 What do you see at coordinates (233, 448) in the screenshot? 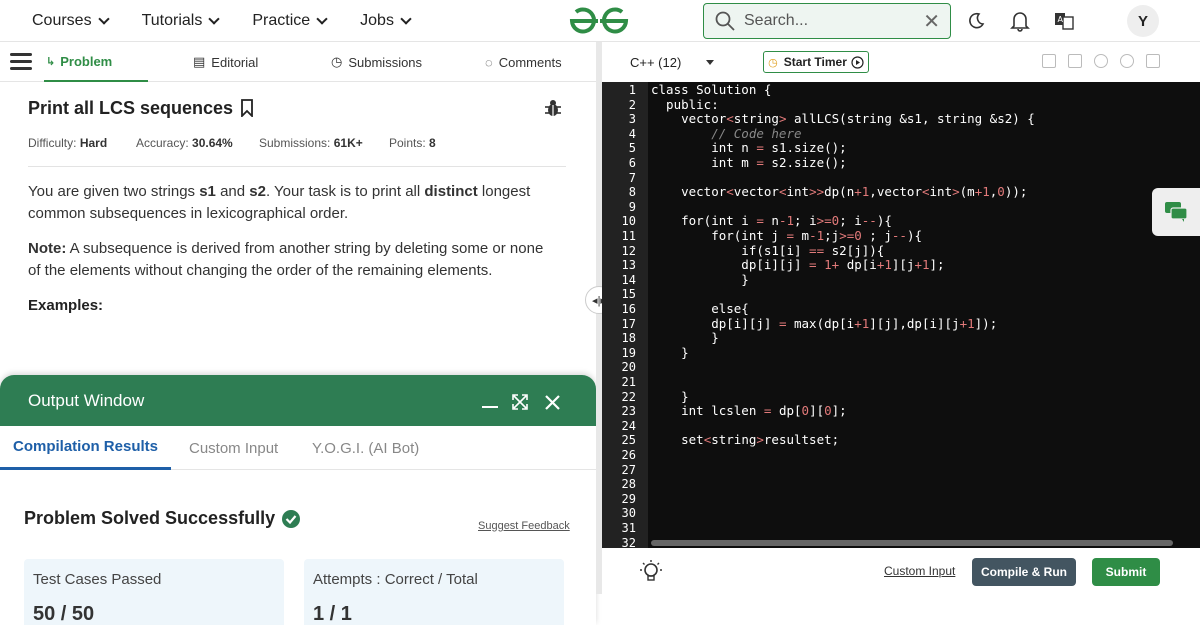
I see `tab-custom-input: Custom Input` at bounding box center [233, 448].